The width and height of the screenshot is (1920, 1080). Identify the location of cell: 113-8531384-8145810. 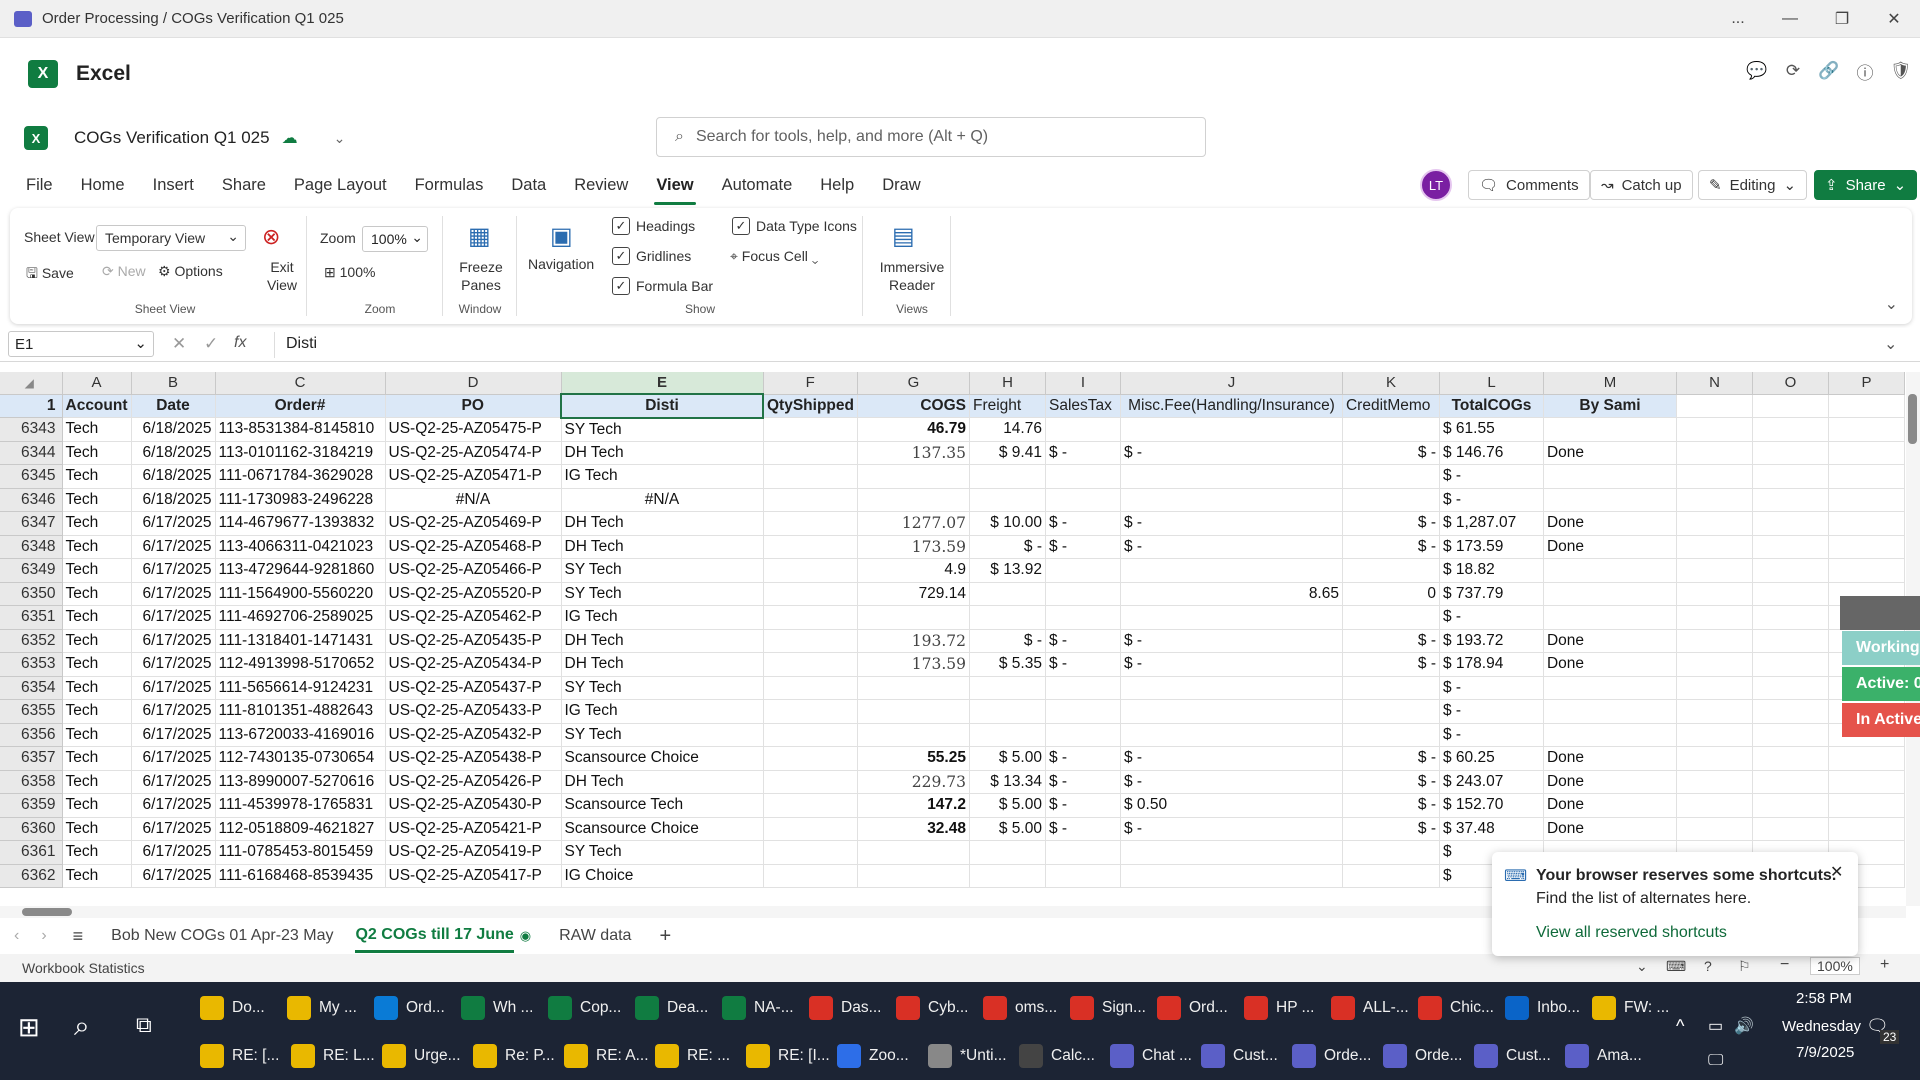
(300, 429).